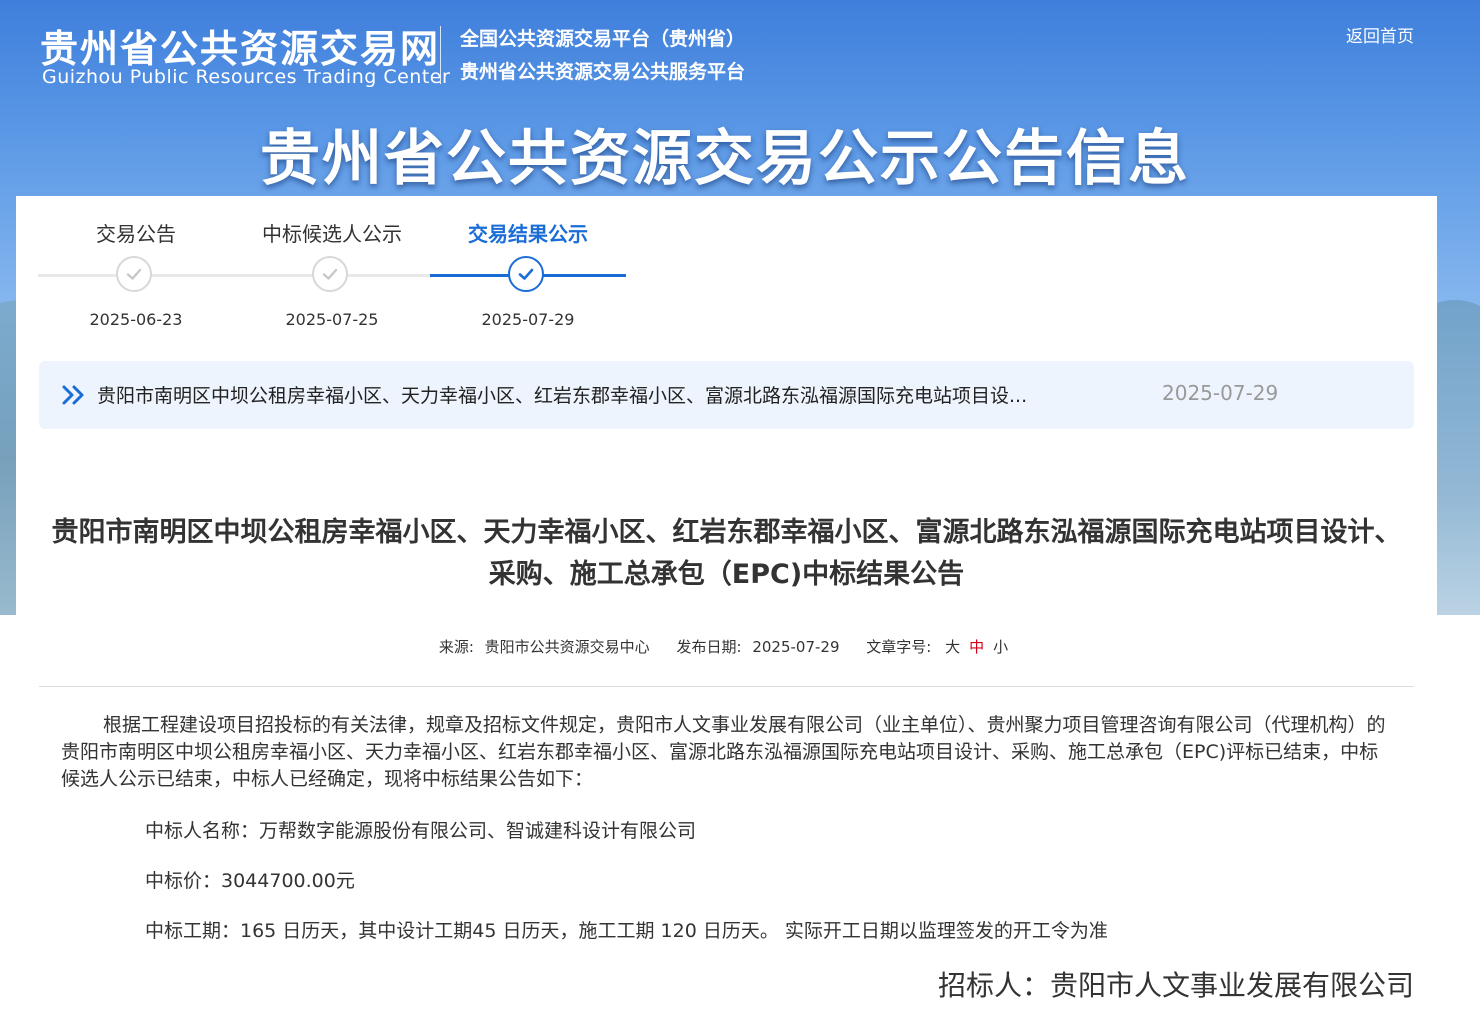 The image size is (1480, 1026). Describe the element at coordinates (240, 45) in the screenshot. I see `site-logo-cn: 贵州省公共资源交易网` at that location.